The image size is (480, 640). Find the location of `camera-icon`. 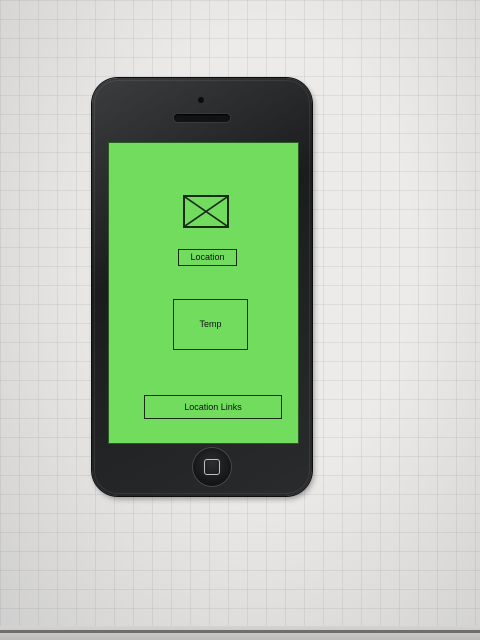

camera-icon is located at coordinates (201, 100).